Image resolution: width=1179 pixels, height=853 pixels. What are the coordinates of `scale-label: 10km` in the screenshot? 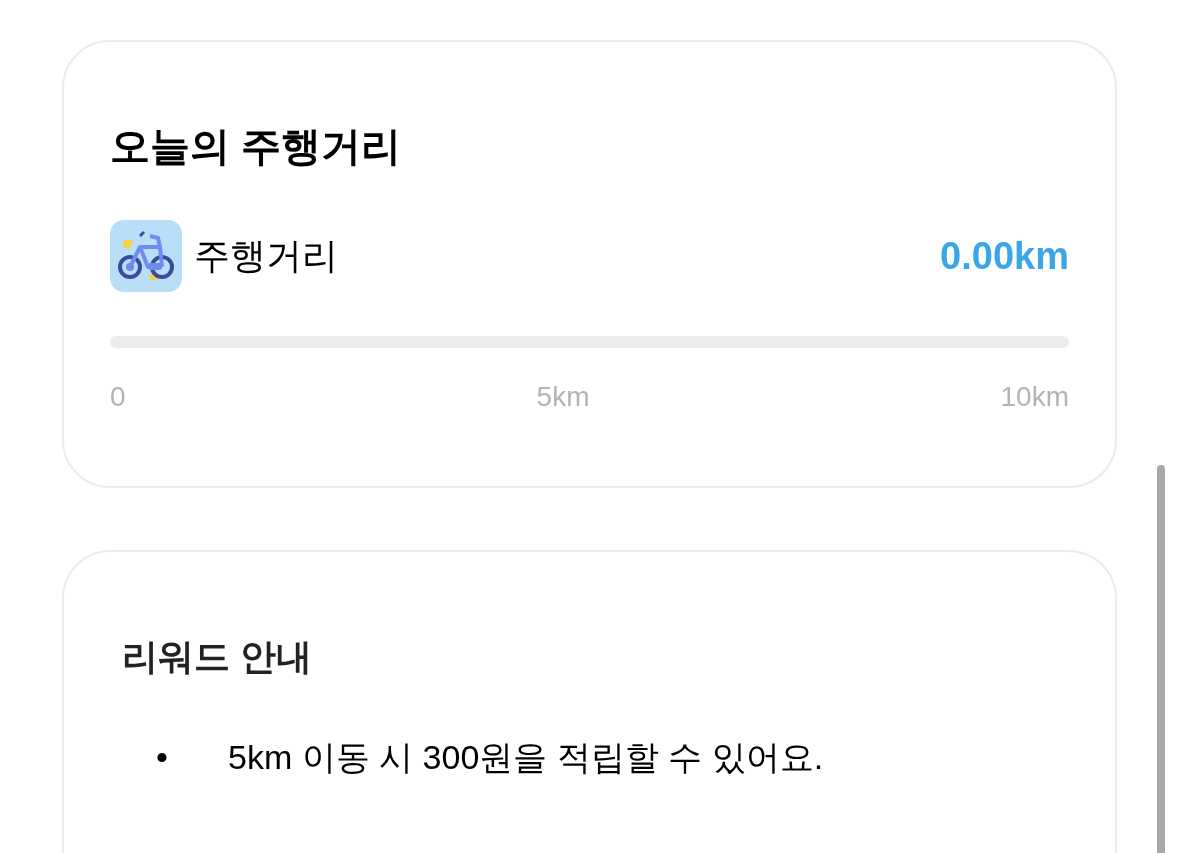 It's located at (1034, 397).